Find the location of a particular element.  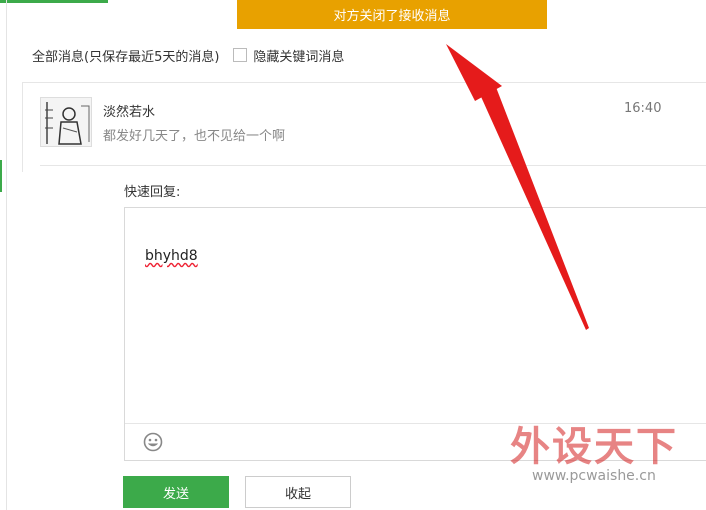

all-messages-label: 全部消息(只保存最近5天的消息) is located at coordinates (125, 55).